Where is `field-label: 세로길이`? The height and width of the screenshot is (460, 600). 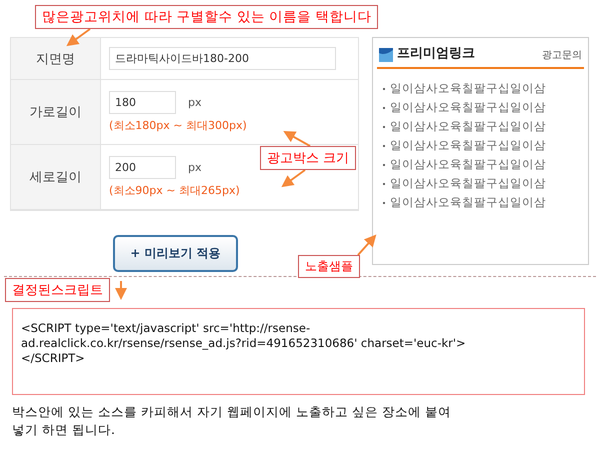
field-label: 세로길이 is located at coordinates (56, 177).